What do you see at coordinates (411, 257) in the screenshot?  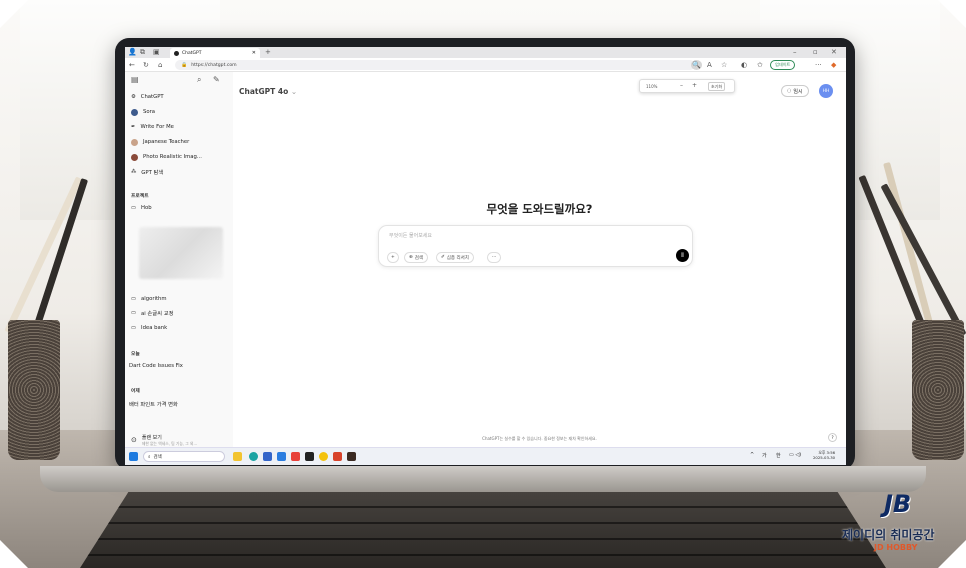 I see `globe-icon: ⊕` at bounding box center [411, 257].